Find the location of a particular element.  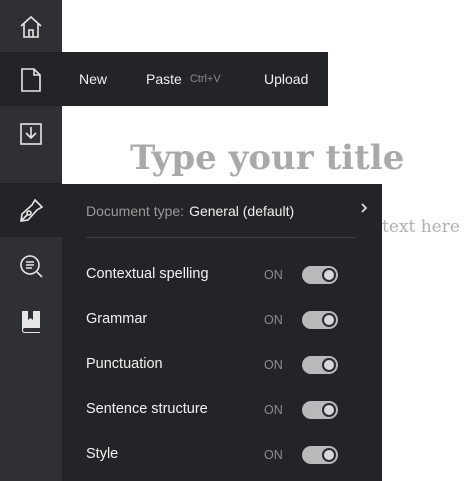

option-row-grammar: Grammar ON is located at coordinates (231, 321).